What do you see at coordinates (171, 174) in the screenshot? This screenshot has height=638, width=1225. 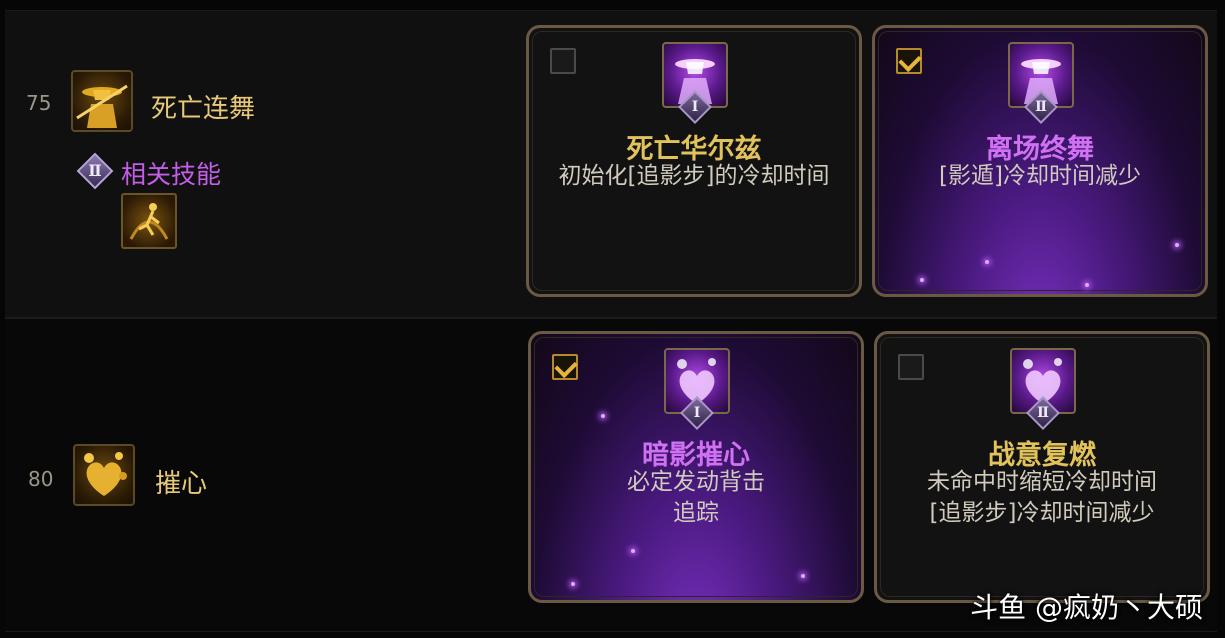 I see `related-skills-label: 相关技能` at bounding box center [171, 174].